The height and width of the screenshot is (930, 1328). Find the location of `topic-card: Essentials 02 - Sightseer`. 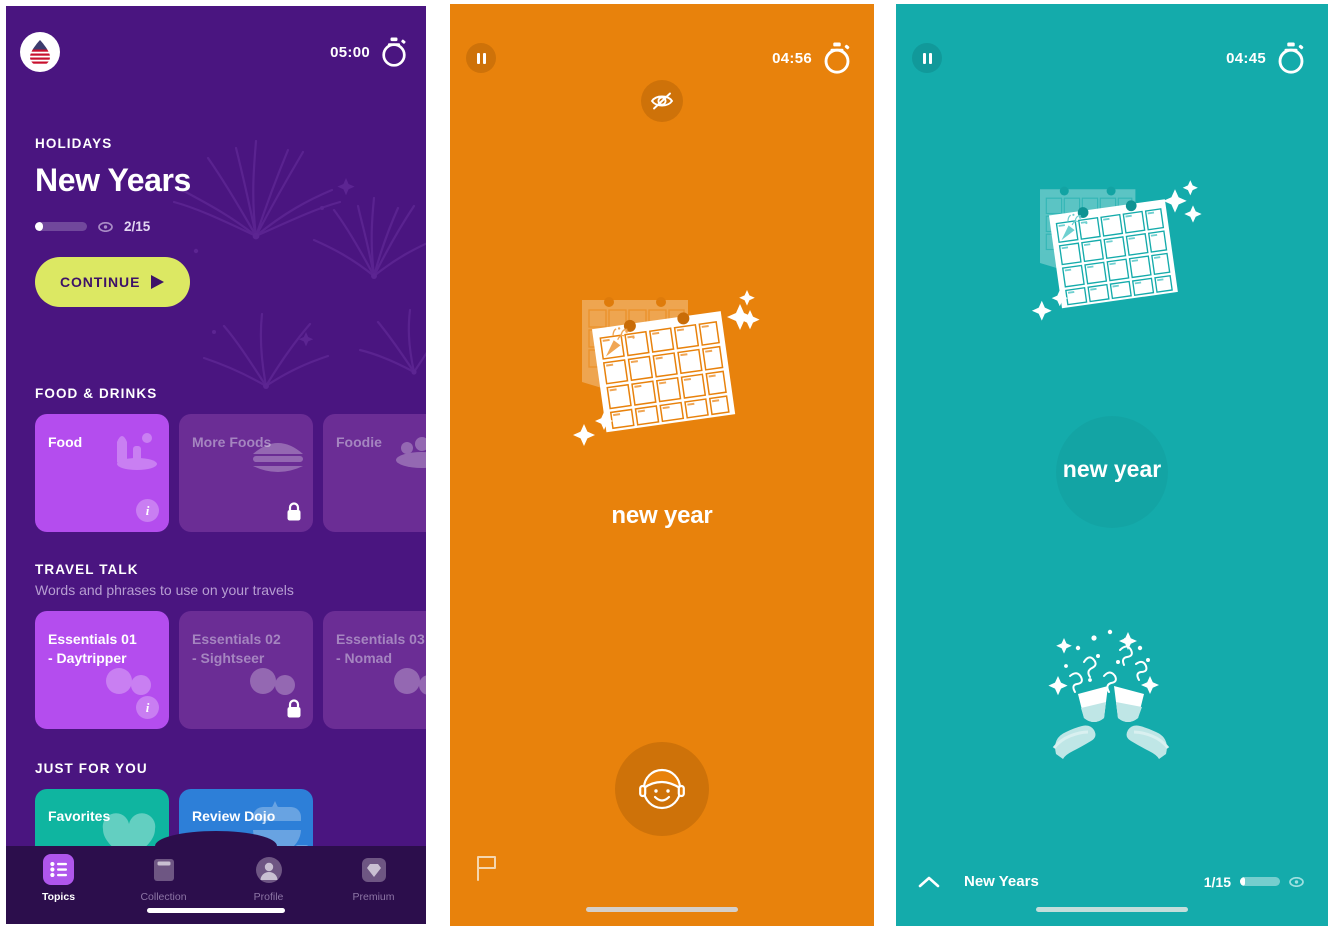

topic-card: Essentials 02 - Sightseer is located at coordinates (246, 670).